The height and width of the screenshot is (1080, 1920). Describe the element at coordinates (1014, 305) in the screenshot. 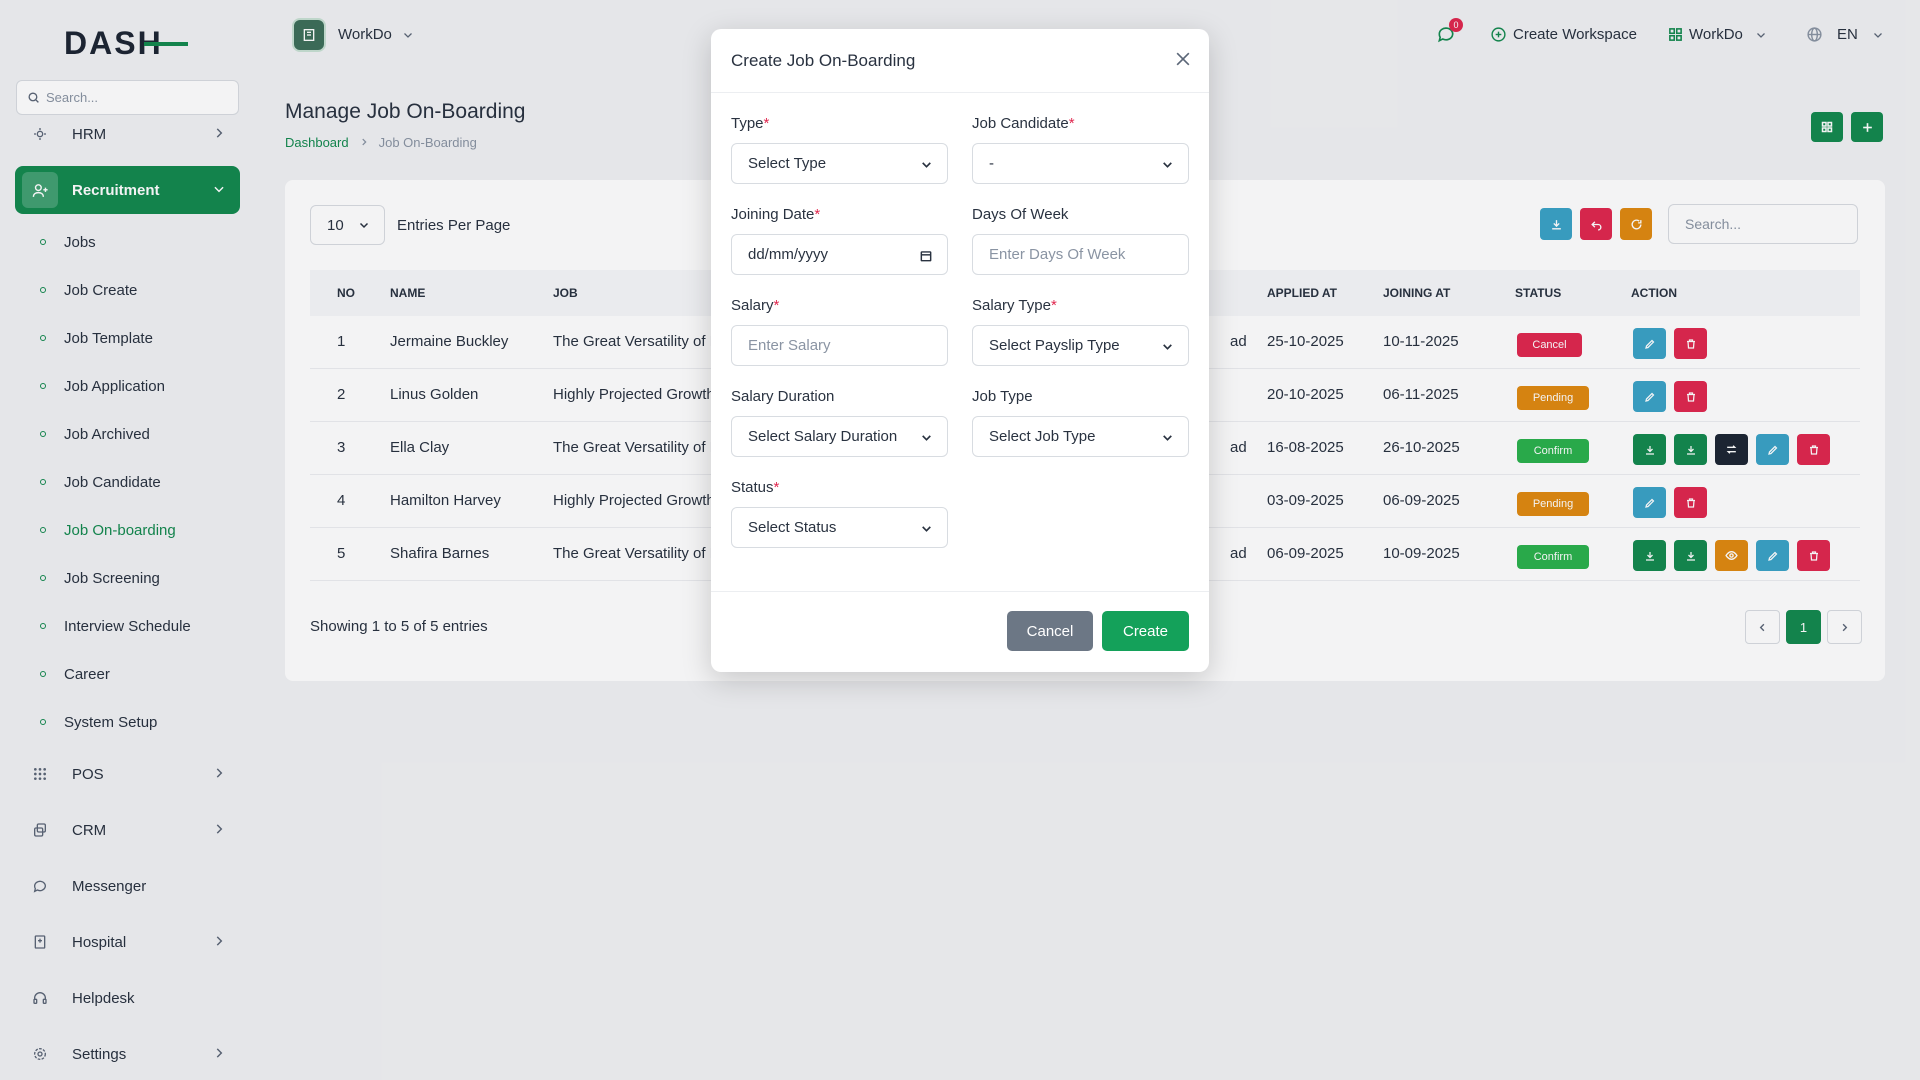

I see `salary-type-label: Salary Type*` at that location.